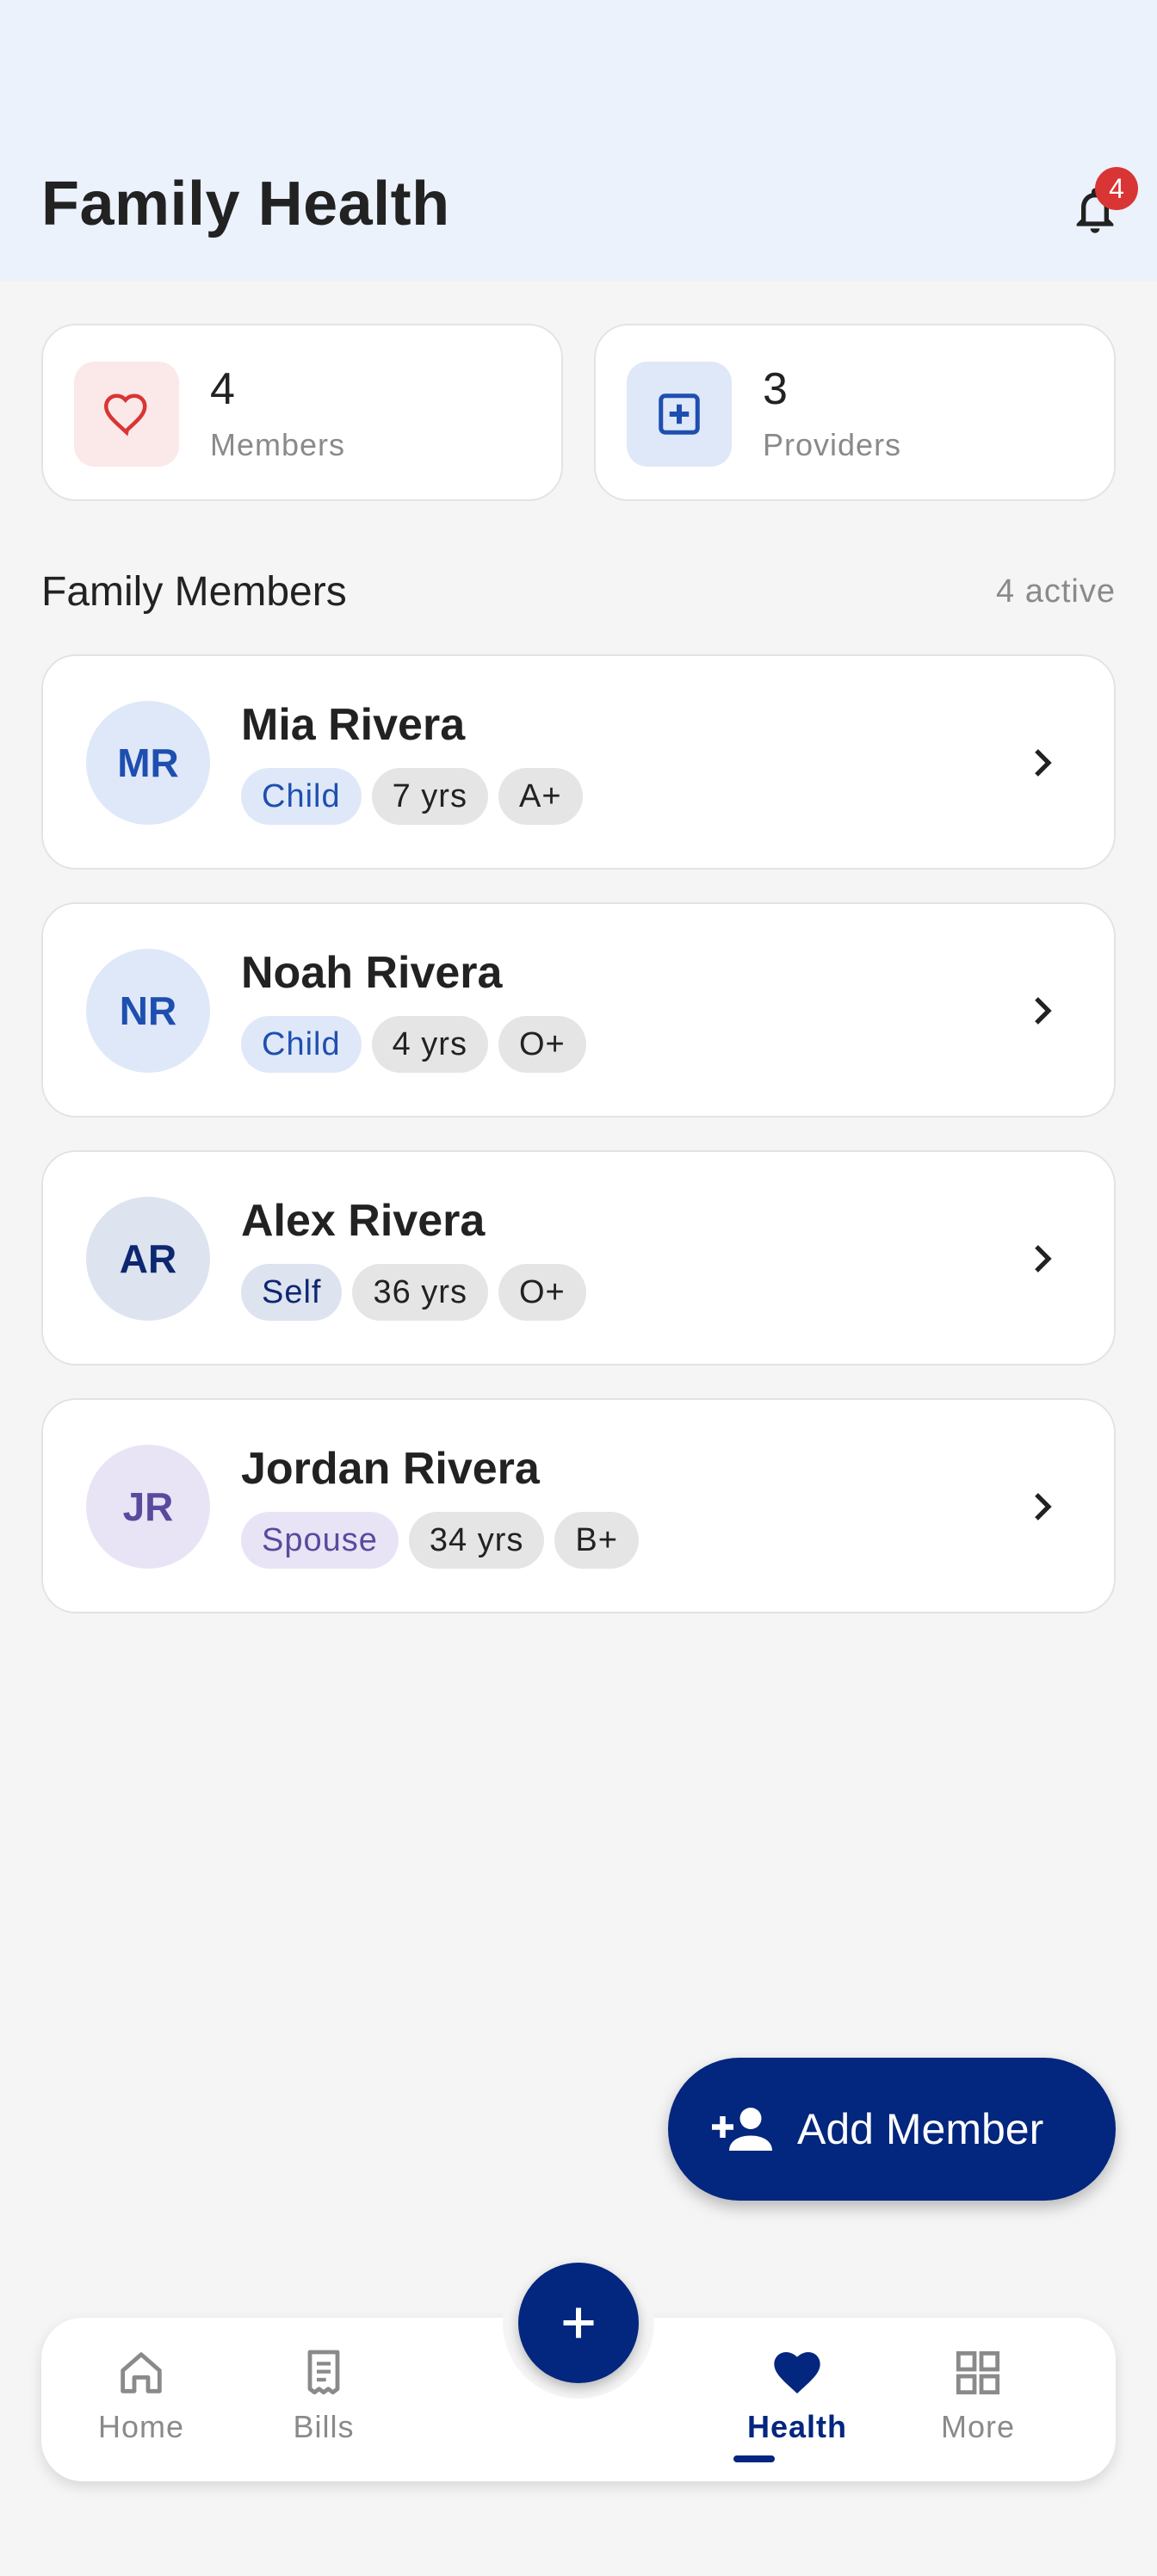 Image resolution: width=1157 pixels, height=2576 pixels. I want to click on providers-label: Providers, so click(833, 445).